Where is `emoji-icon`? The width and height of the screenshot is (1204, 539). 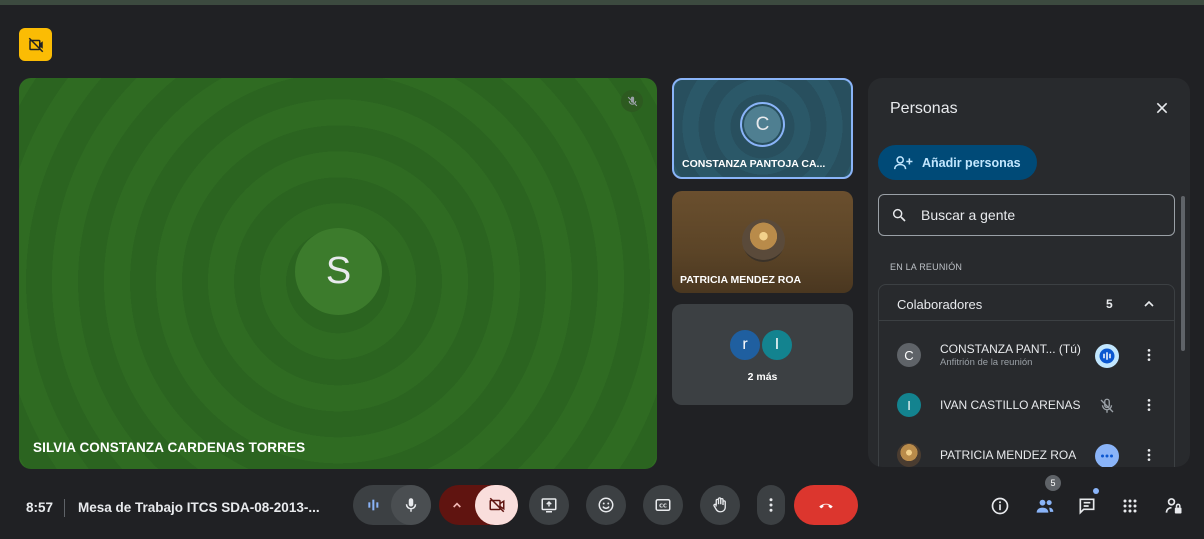 emoji-icon is located at coordinates (606, 505).